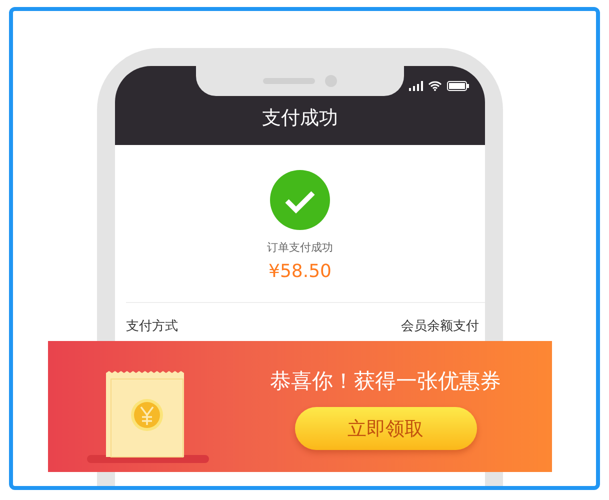 The image size is (609, 500). What do you see at coordinates (300, 271) in the screenshot?
I see `amount: ¥58.50` at bounding box center [300, 271].